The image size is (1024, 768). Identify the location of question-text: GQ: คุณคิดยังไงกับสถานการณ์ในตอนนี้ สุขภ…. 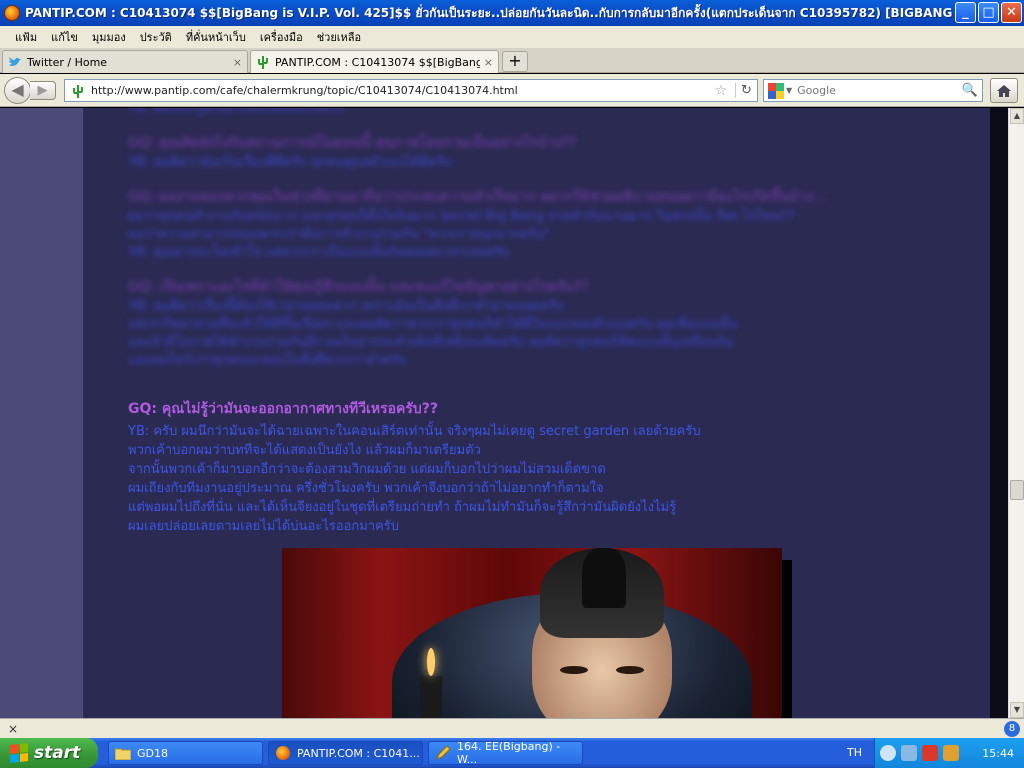
(352, 143).